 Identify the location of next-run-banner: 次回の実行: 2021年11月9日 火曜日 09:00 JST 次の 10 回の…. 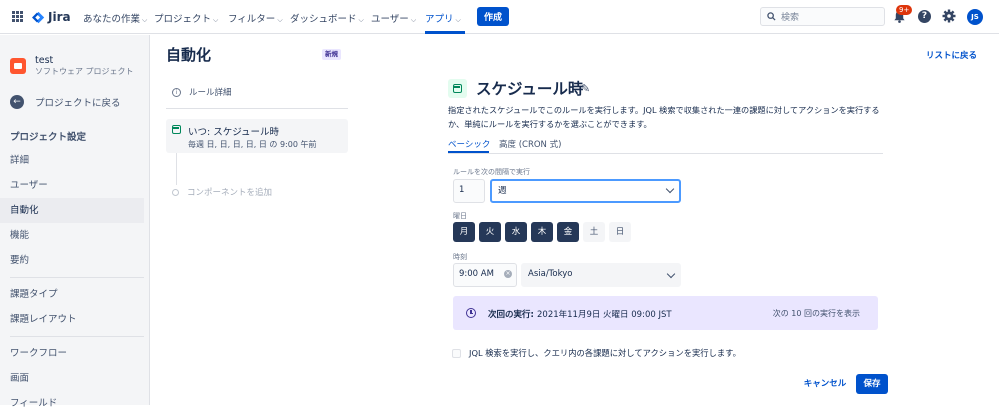
(665, 313).